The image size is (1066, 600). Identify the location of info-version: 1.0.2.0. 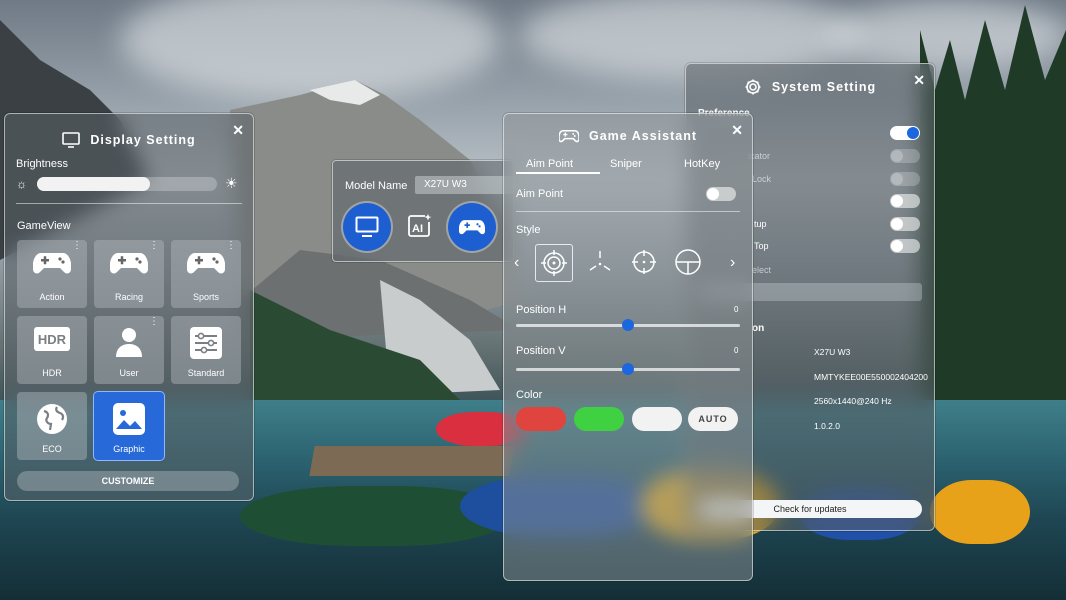
(827, 426).